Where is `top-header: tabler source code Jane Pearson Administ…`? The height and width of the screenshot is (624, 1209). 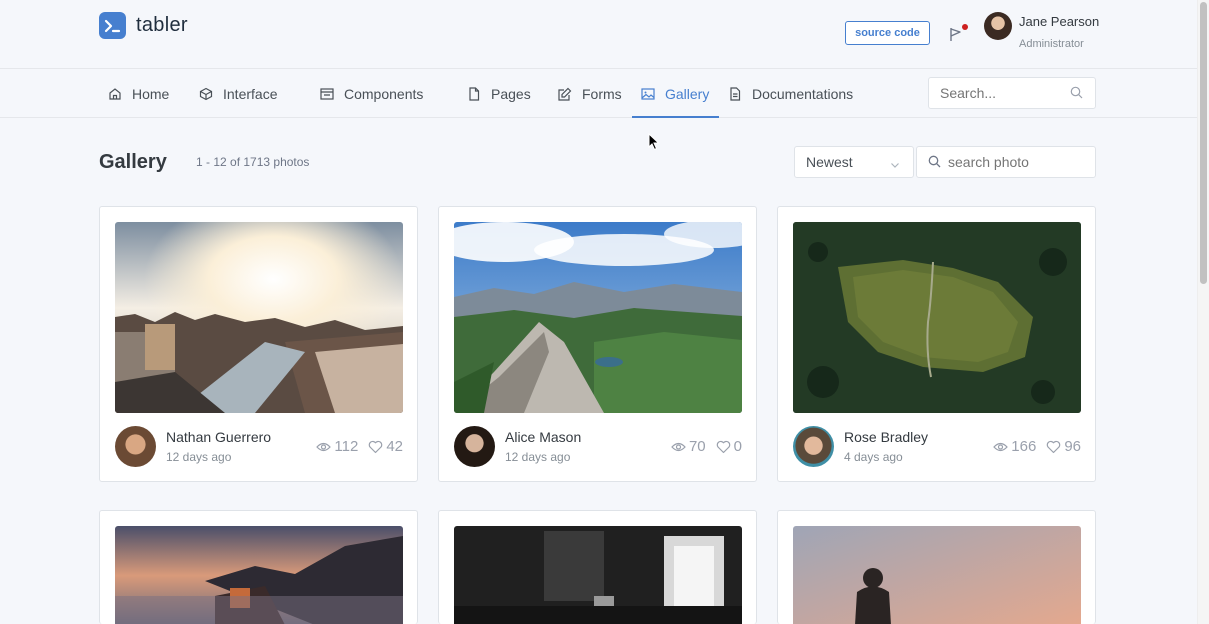 top-header: tabler source code Jane Pearson Administ… is located at coordinates (598, 34).